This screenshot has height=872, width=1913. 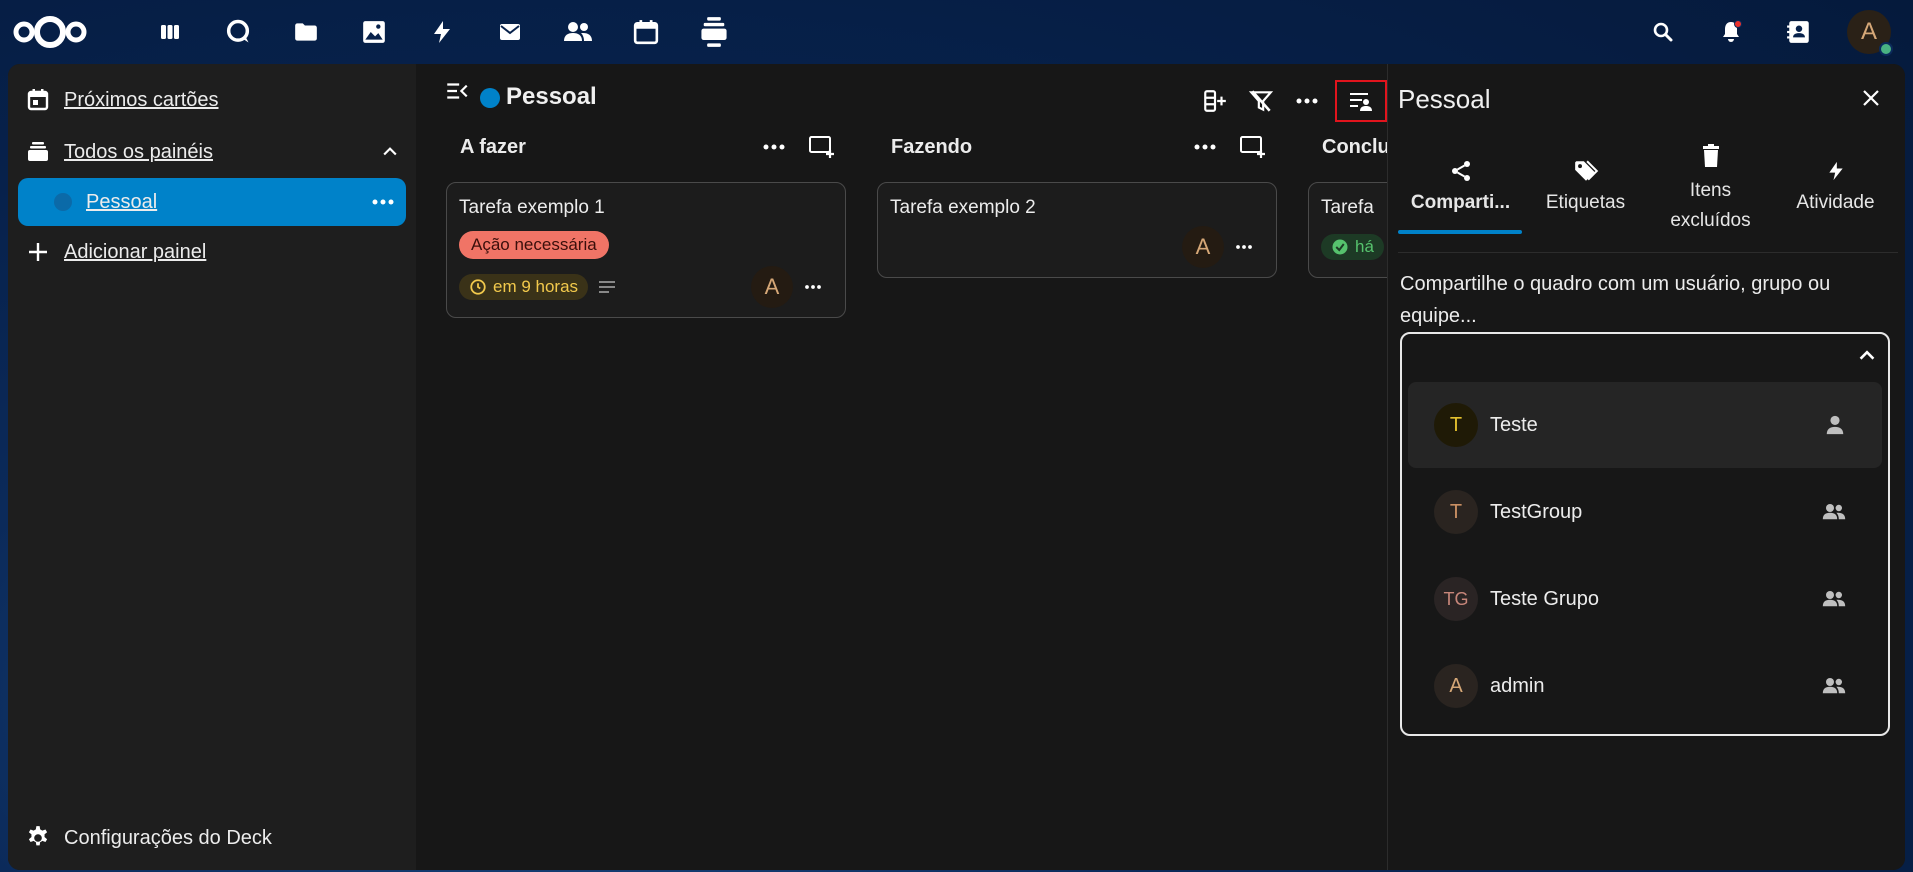 What do you see at coordinates (374, 32) in the screenshot?
I see `photos-icon` at bounding box center [374, 32].